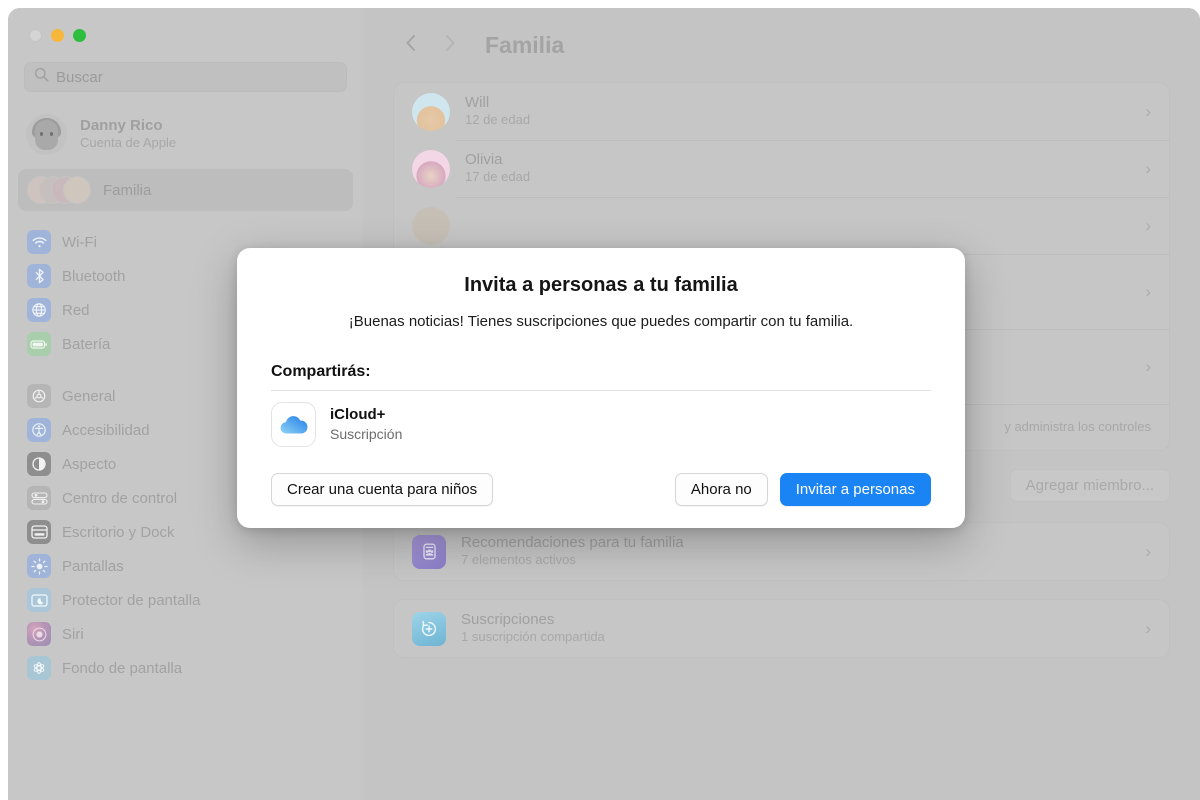  What do you see at coordinates (293, 425) in the screenshot?
I see `icloud-icon` at bounding box center [293, 425].